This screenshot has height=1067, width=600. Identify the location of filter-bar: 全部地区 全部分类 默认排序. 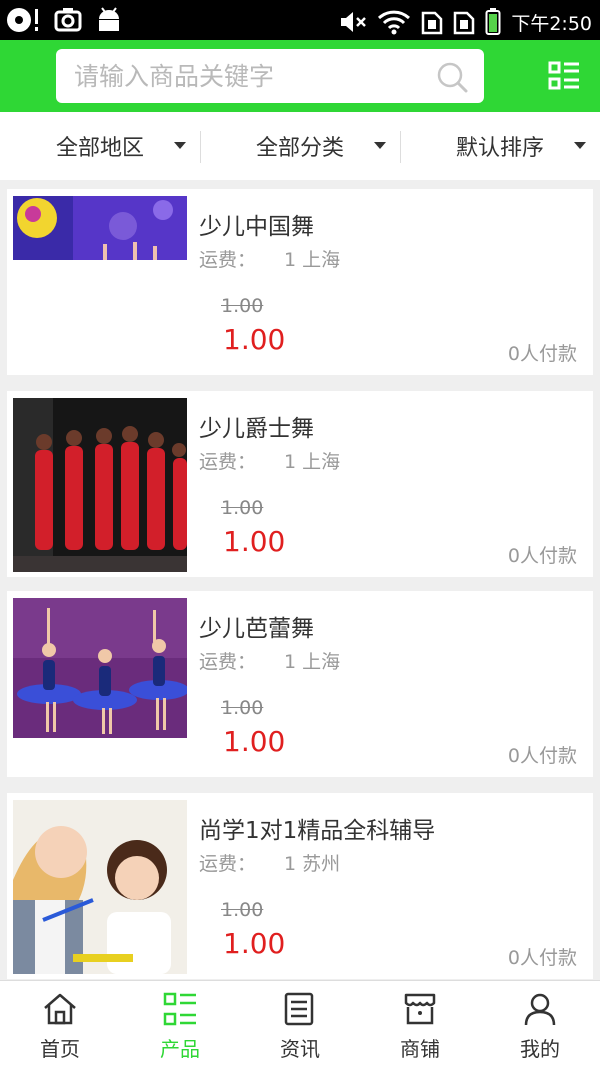
(300, 146).